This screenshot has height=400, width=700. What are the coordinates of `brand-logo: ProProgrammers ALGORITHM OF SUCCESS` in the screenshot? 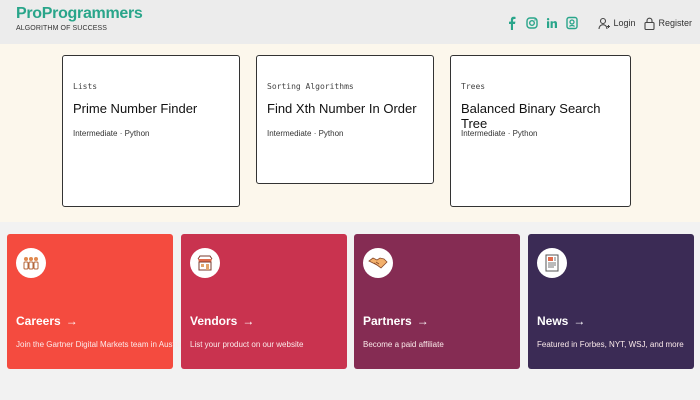 It's located at (79, 19).